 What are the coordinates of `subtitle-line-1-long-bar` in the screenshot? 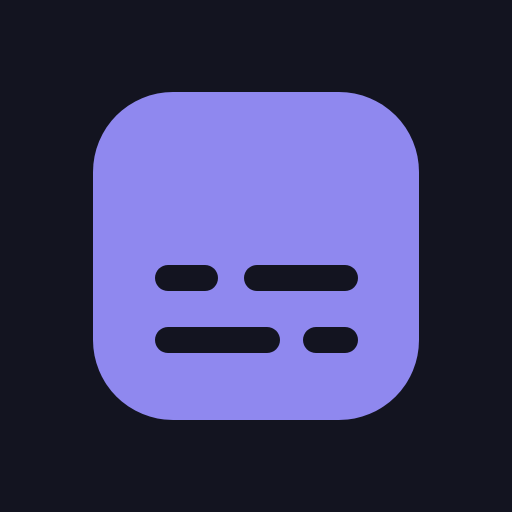 It's located at (301, 278).